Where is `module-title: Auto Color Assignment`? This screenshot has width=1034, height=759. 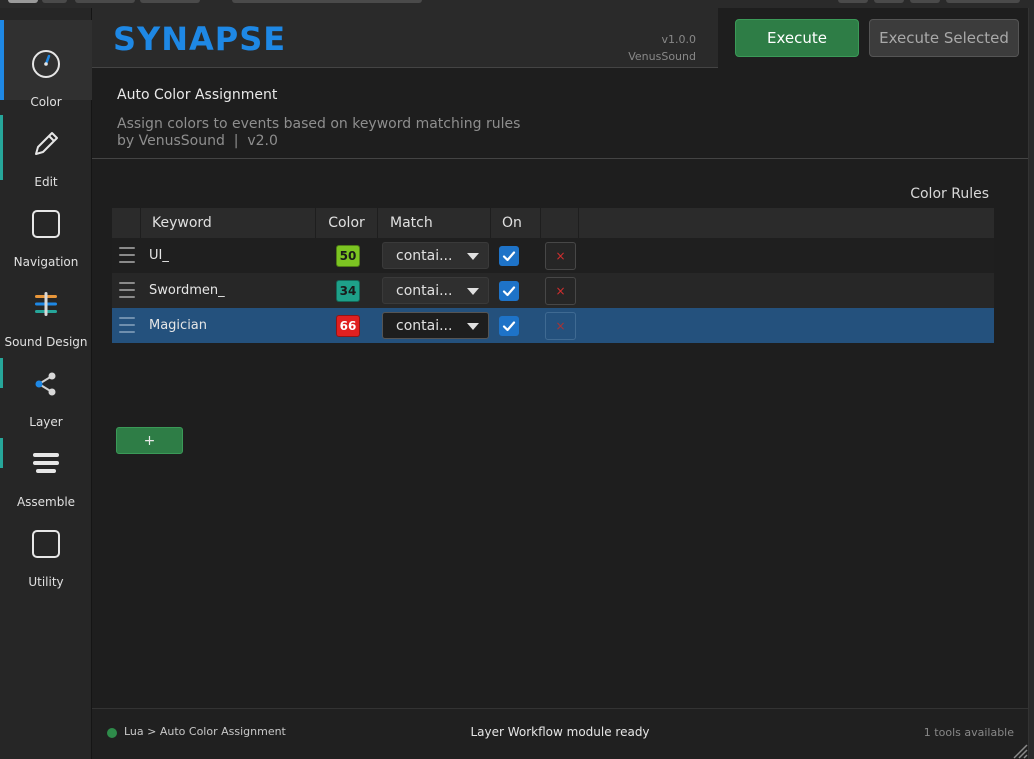
module-title: Auto Color Assignment is located at coordinates (197, 95).